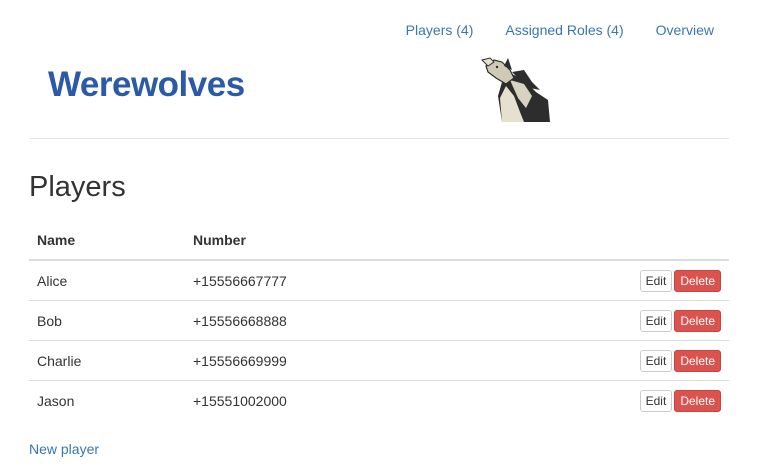 Image resolution: width=758 pixels, height=476 pixels. What do you see at coordinates (564, 30) in the screenshot?
I see `nav-assigned-roles: Assigned Roles (4)` at bounding box center [564, 30].